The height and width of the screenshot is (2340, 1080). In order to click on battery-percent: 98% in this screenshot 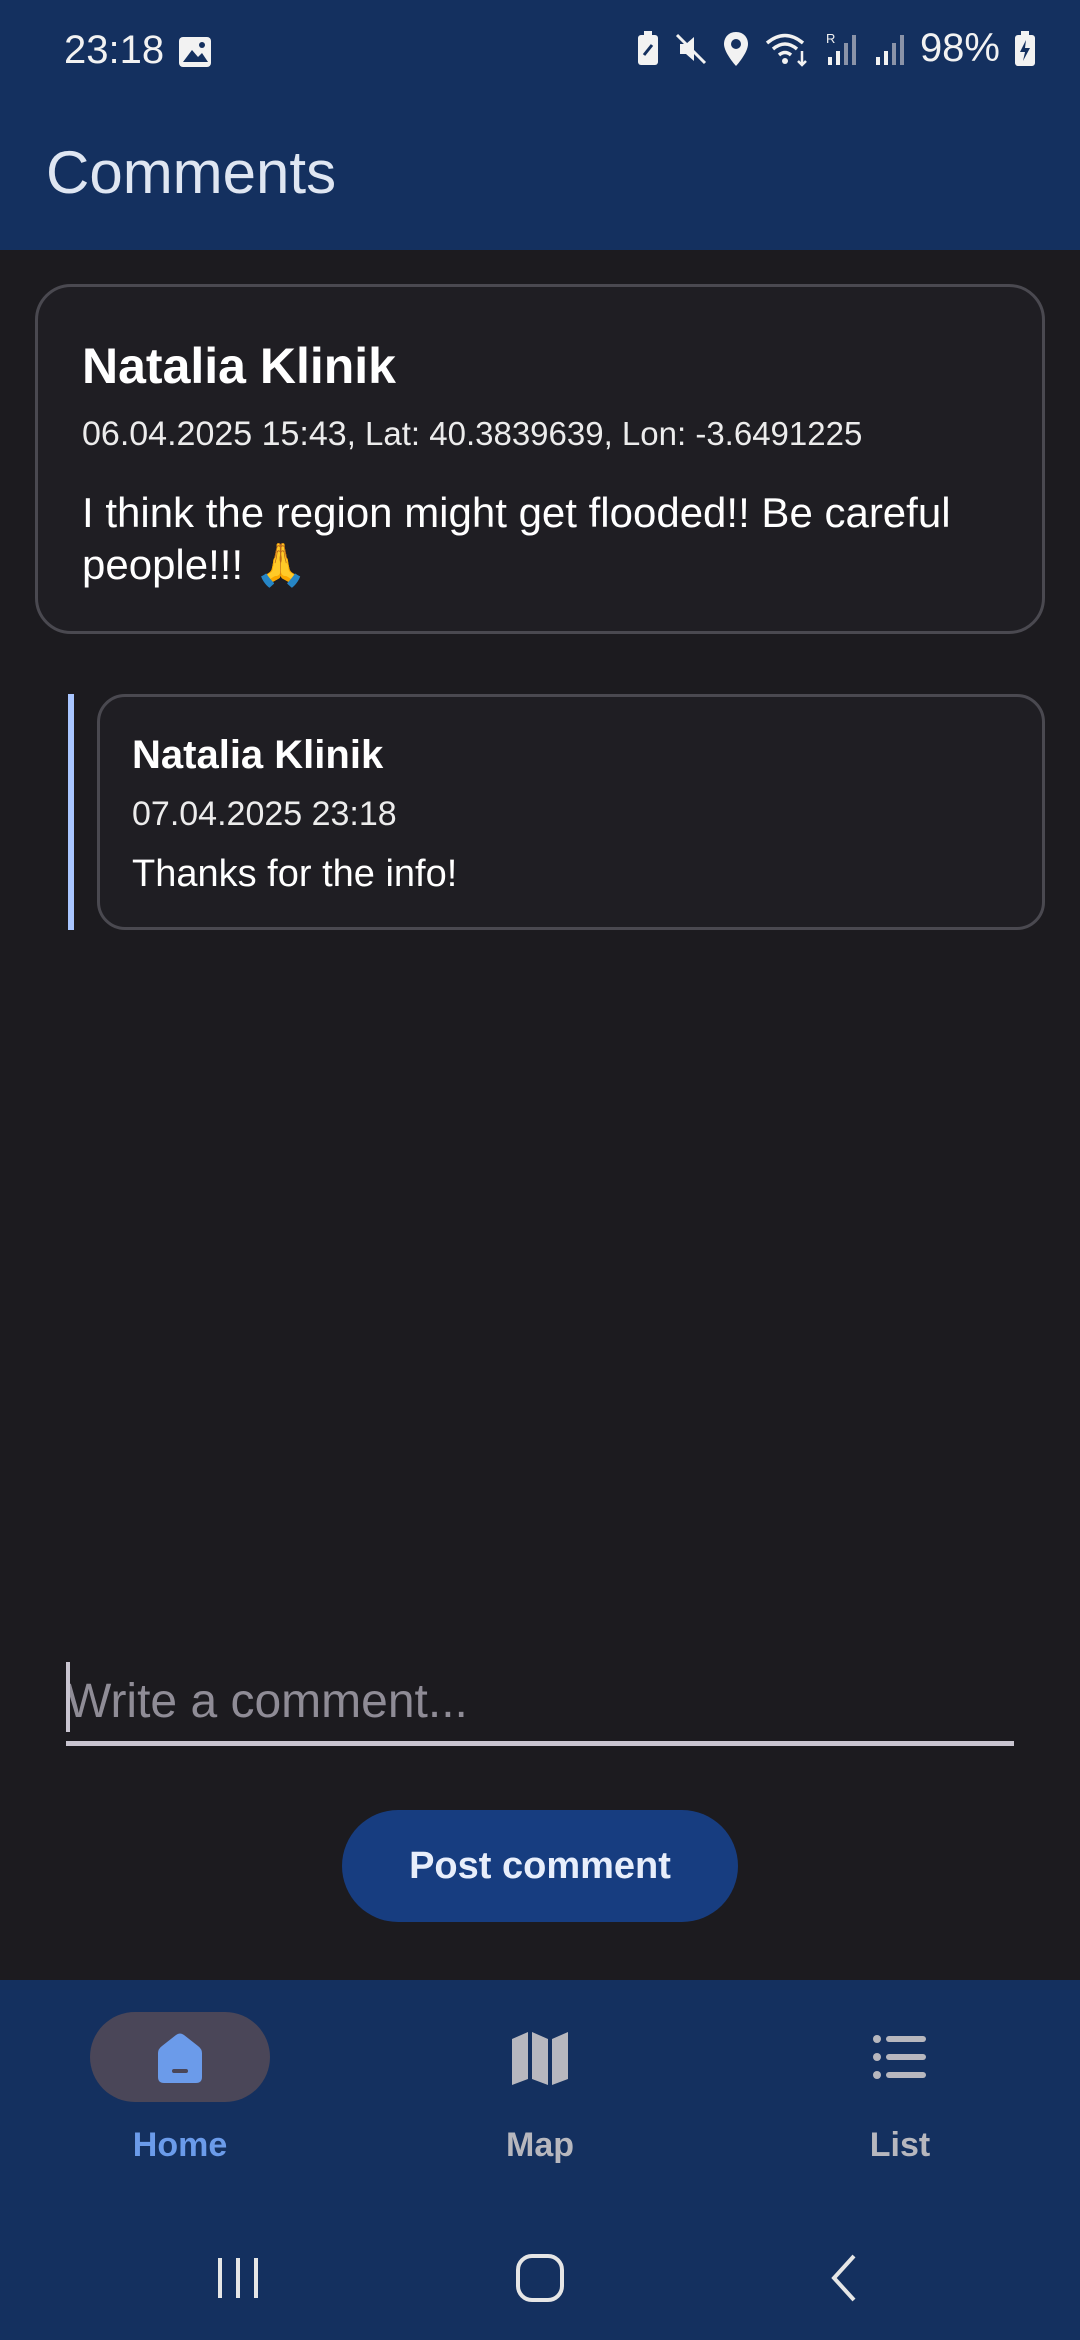, I will do `click(959, 48)`.